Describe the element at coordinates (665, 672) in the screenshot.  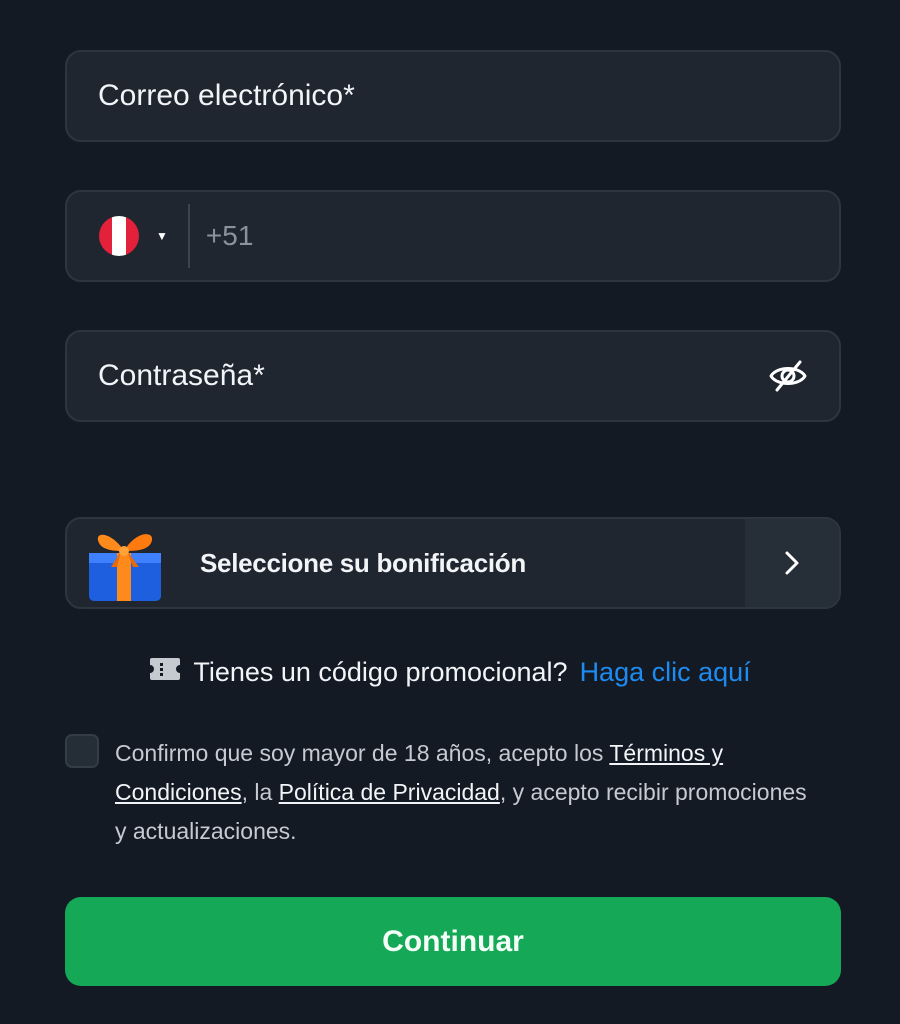
I see `promo-link: Haga clic aquí` at that location.